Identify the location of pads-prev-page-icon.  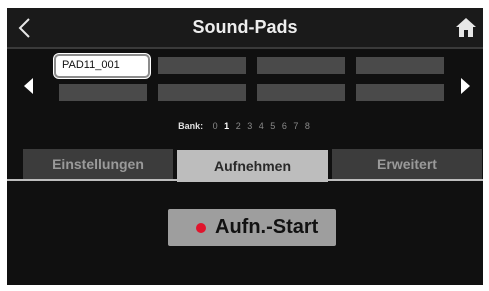
(28, 86).